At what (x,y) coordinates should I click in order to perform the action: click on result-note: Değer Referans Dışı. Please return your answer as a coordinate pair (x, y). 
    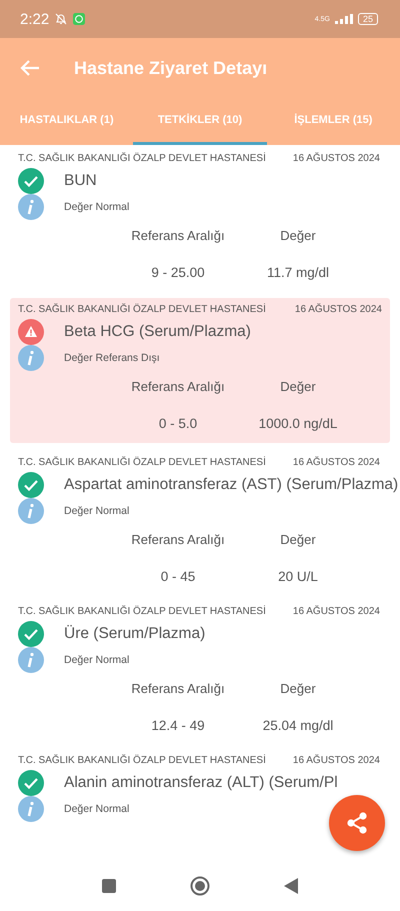
    Looking at the image, I should click on (112, 358).